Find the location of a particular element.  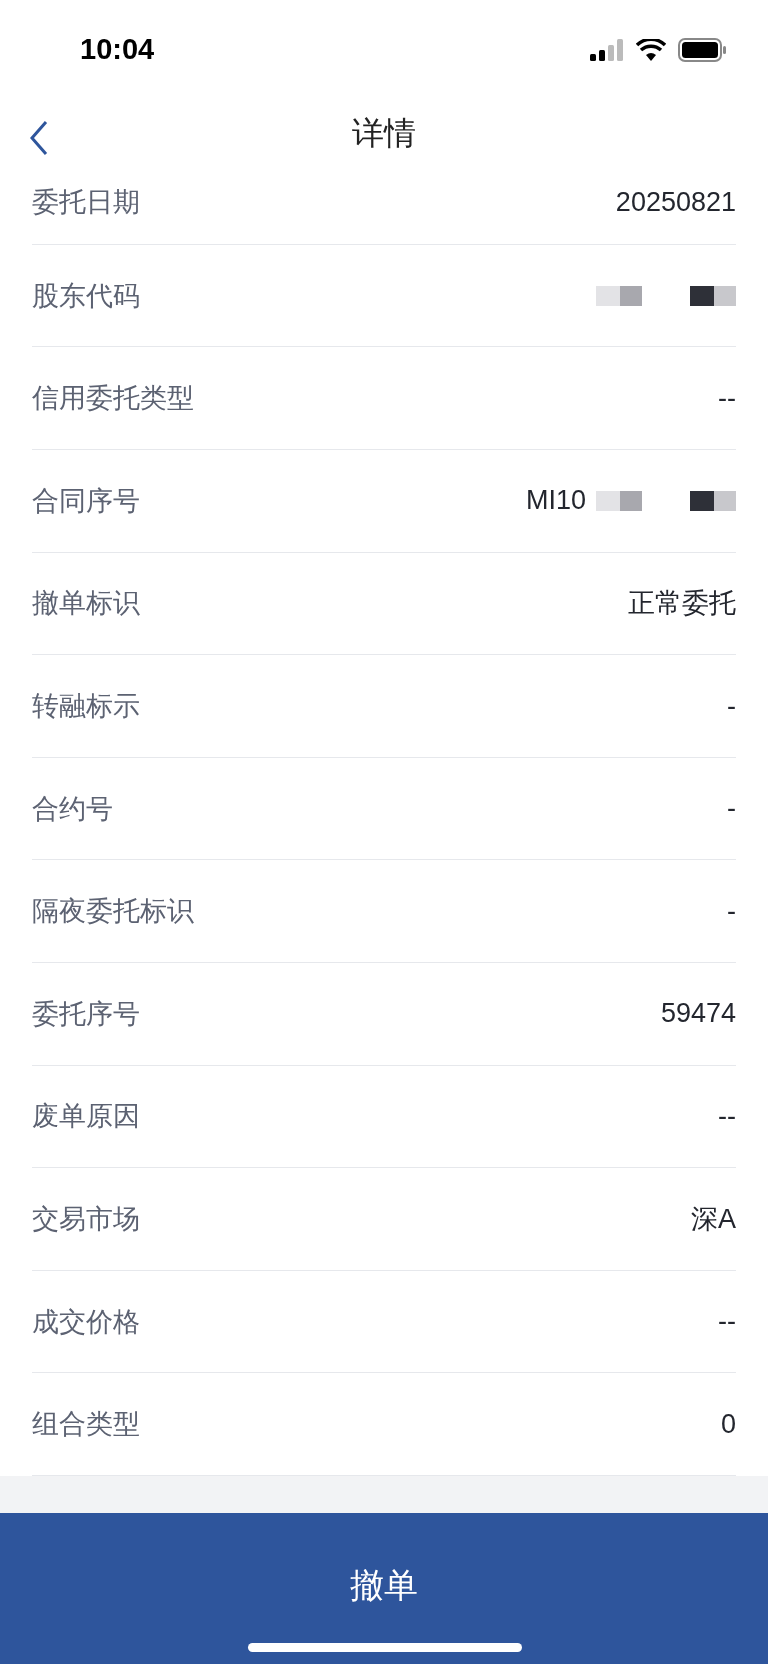

field-label: 合约号 is located at coordinates (72, 808).